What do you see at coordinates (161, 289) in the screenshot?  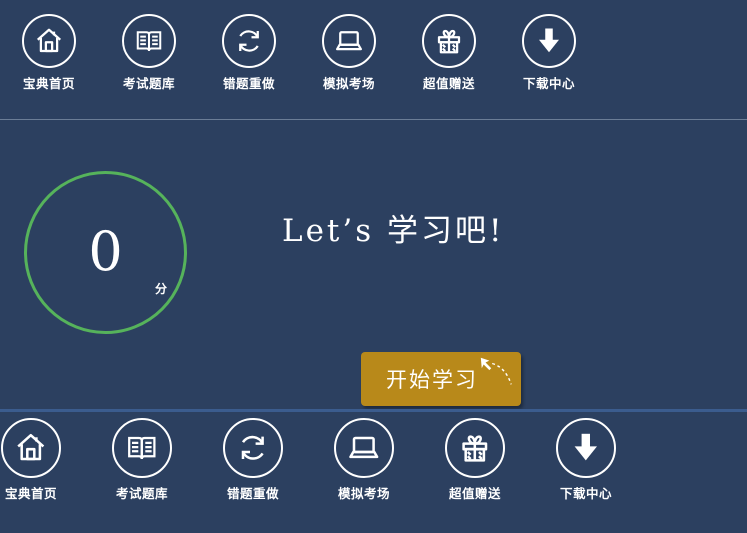 I see `score-unit: 分` at bounding box center [161, 289].